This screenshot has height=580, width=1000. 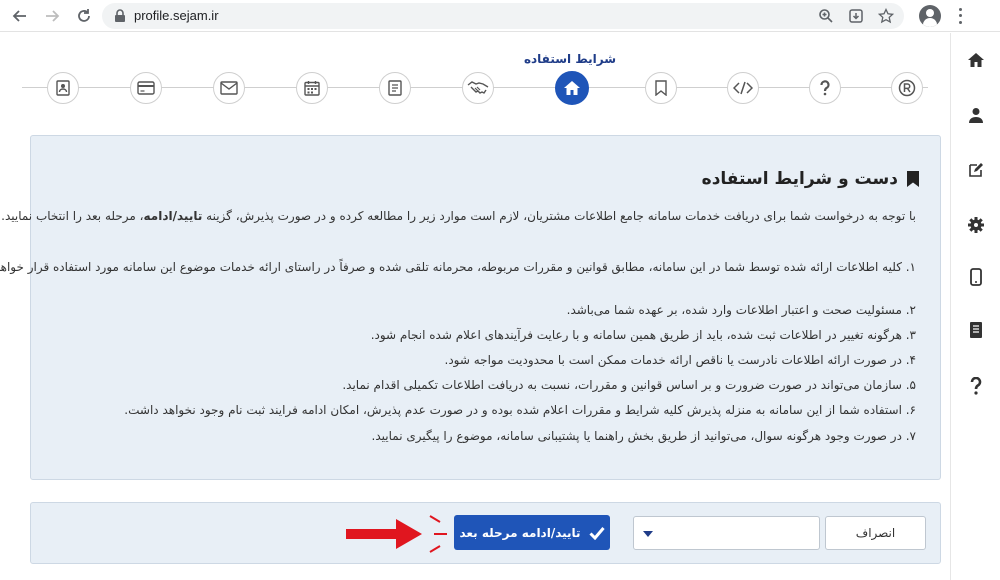 I want to click on sidebar-item-documents, so click(x=976, y=330).